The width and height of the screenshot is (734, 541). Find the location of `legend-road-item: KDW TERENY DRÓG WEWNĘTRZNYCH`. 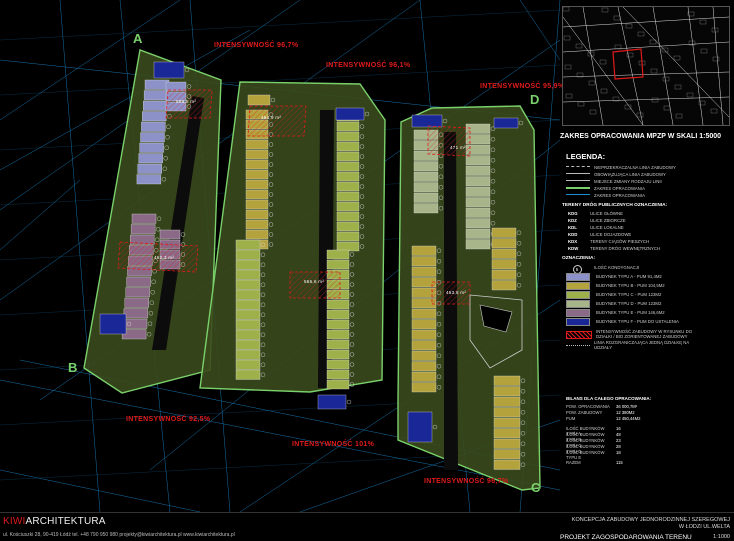

legend-road-item: KDW TERENY DRÓG WEWNĘTRZNYCH is located at coordinates (614, 248).